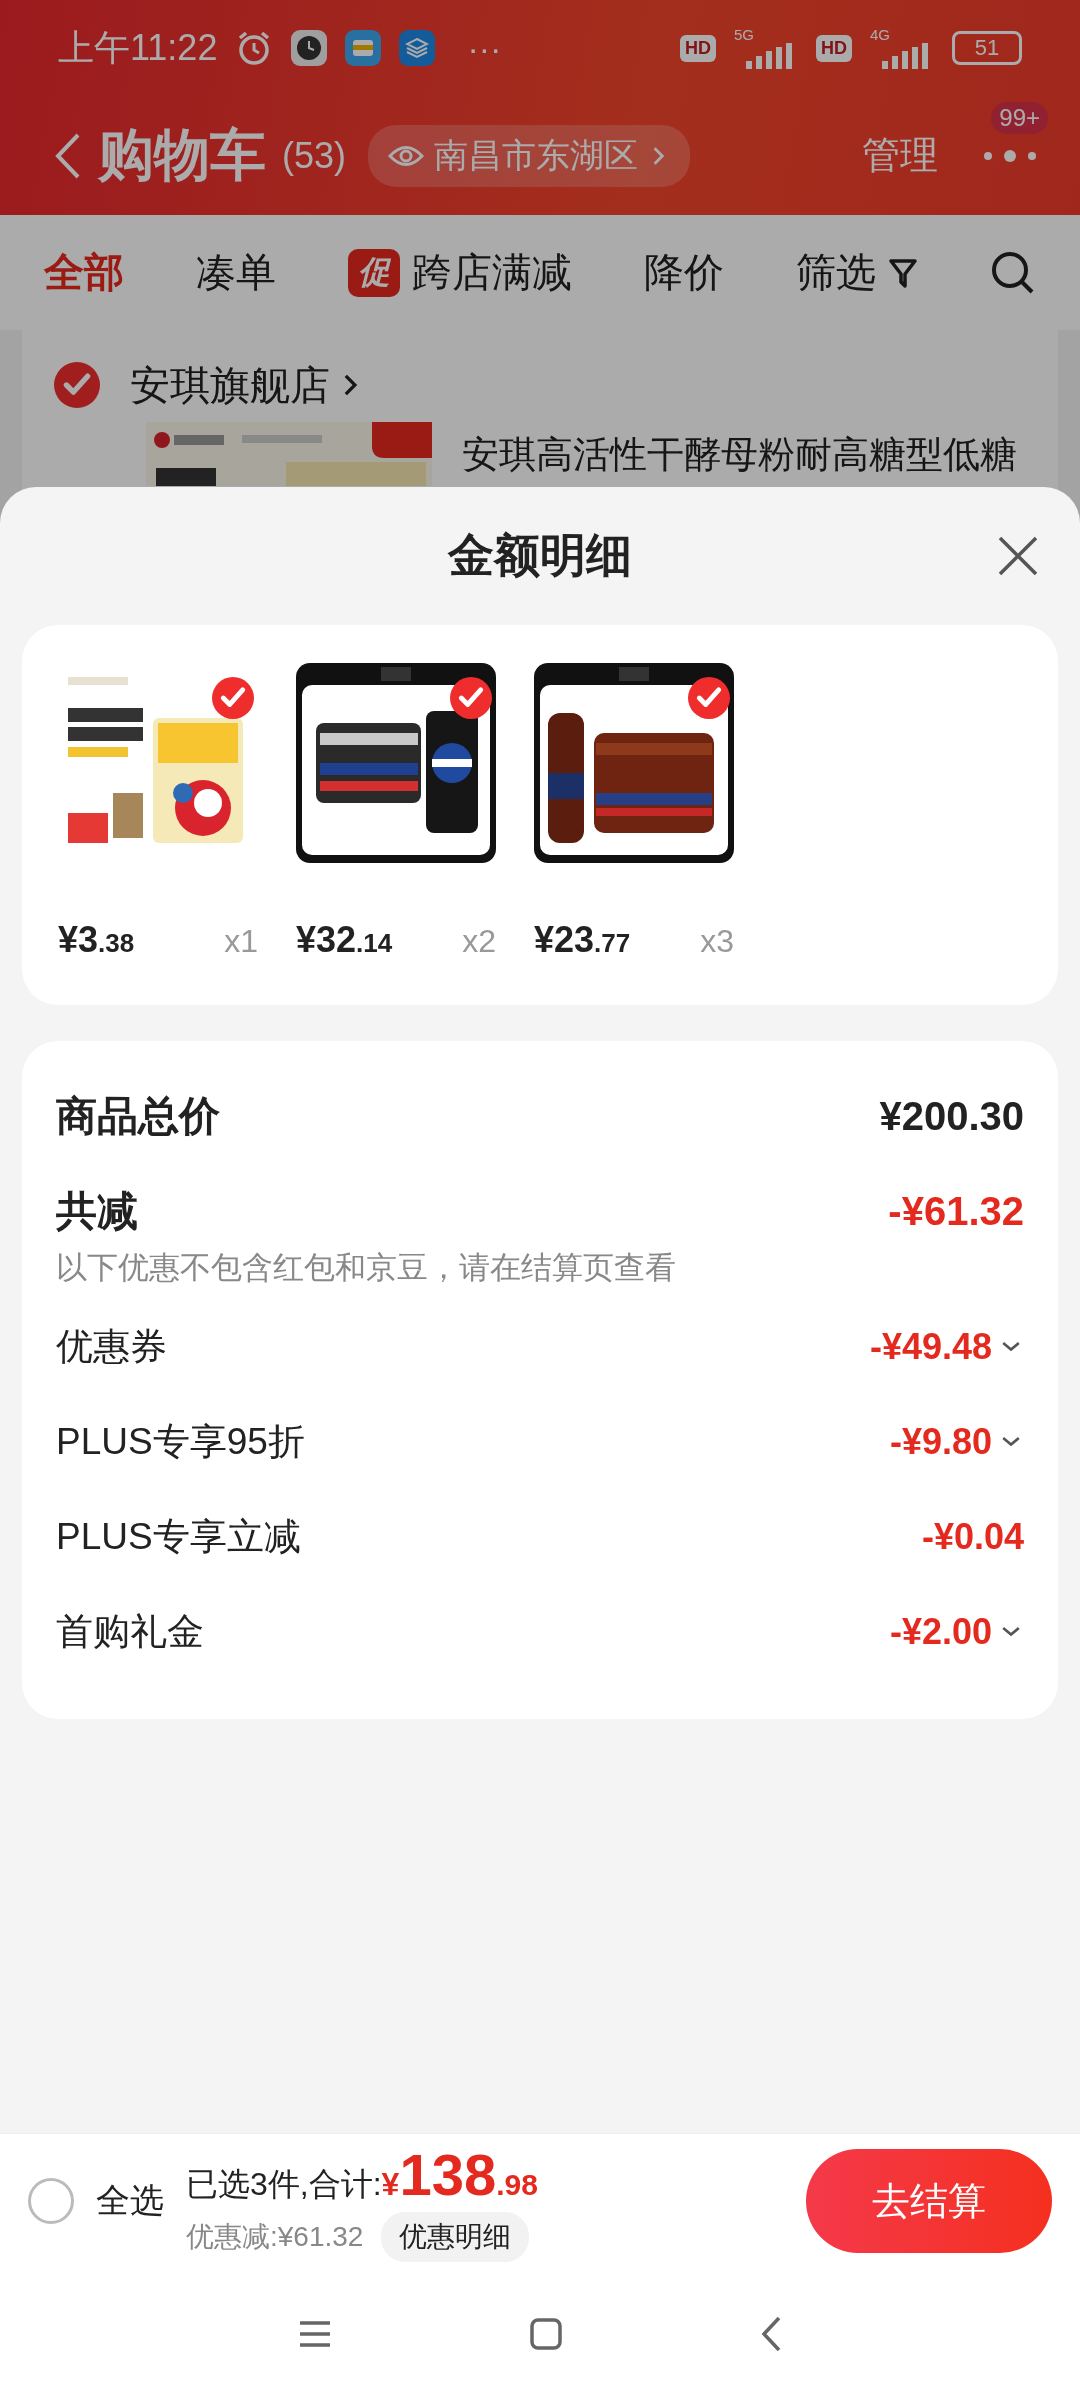 The image size is (1080, 2400). What do you see at coordinates (96, 940) in the screenshot?
I see `item-price: ¥3.38` at bounding box center [96, 940].